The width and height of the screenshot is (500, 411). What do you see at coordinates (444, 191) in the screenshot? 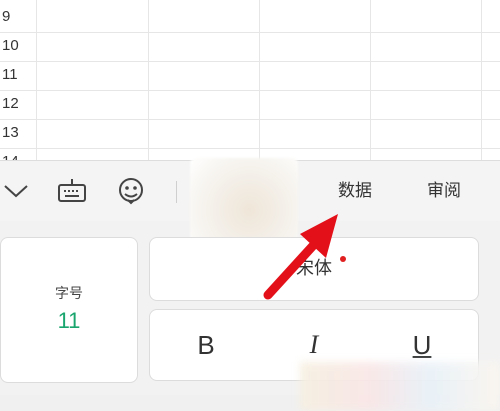
I see `tab-review: 审阅` at bounding box center [444, 191].